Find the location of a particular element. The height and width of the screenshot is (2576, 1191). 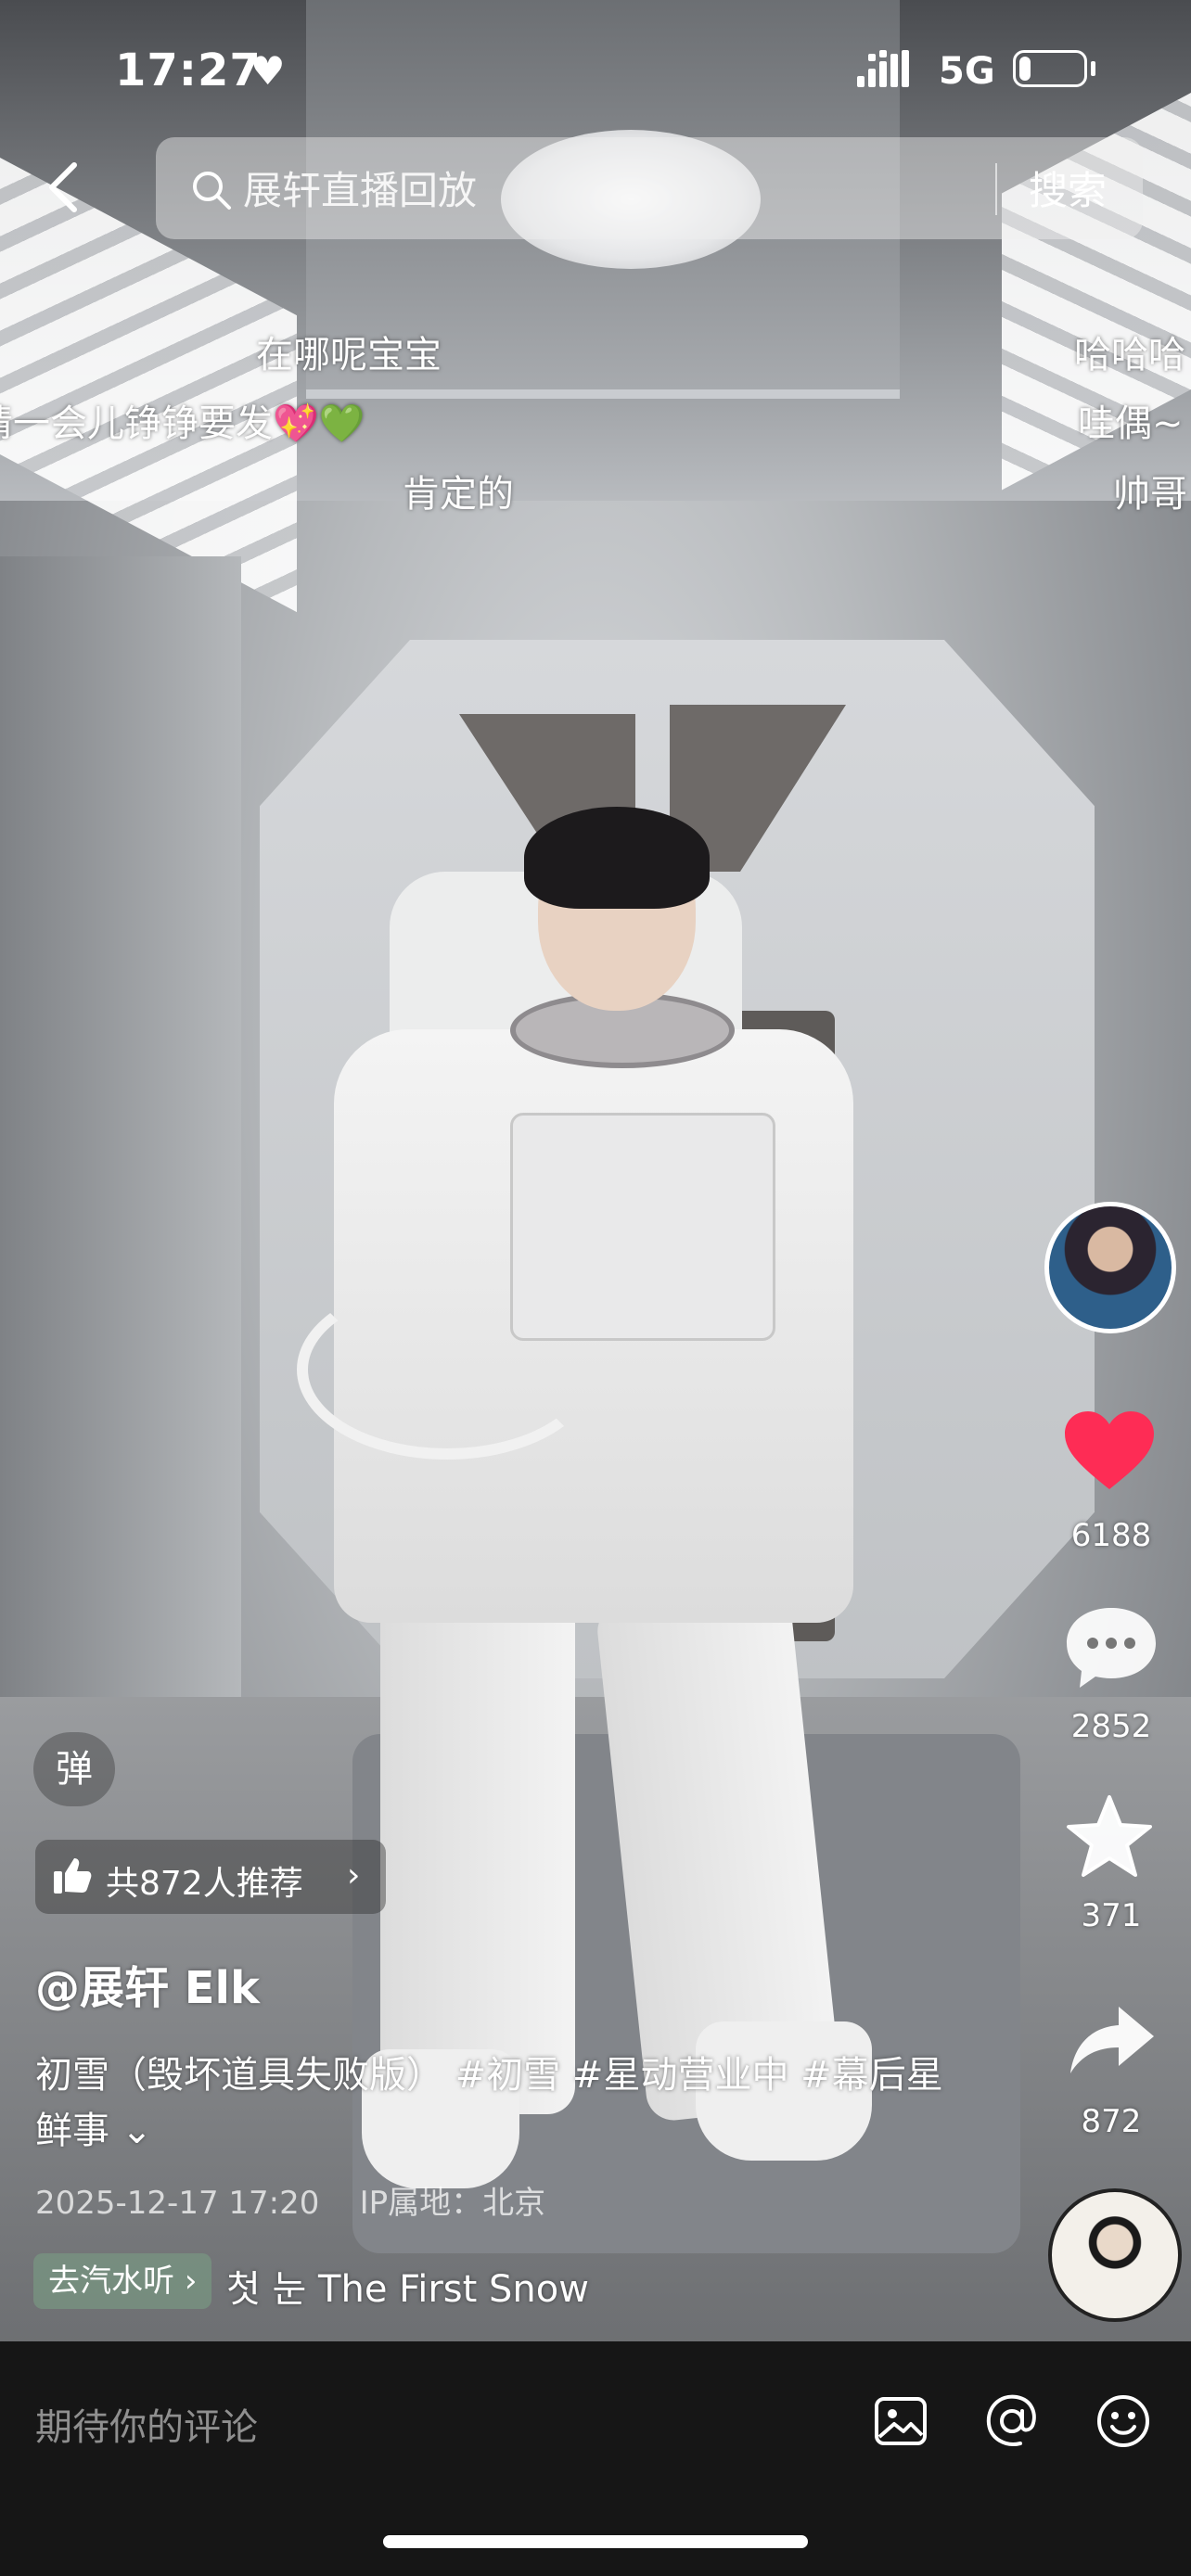

danmaku-comment: 肯定的 is located at coordinates (458, 495).